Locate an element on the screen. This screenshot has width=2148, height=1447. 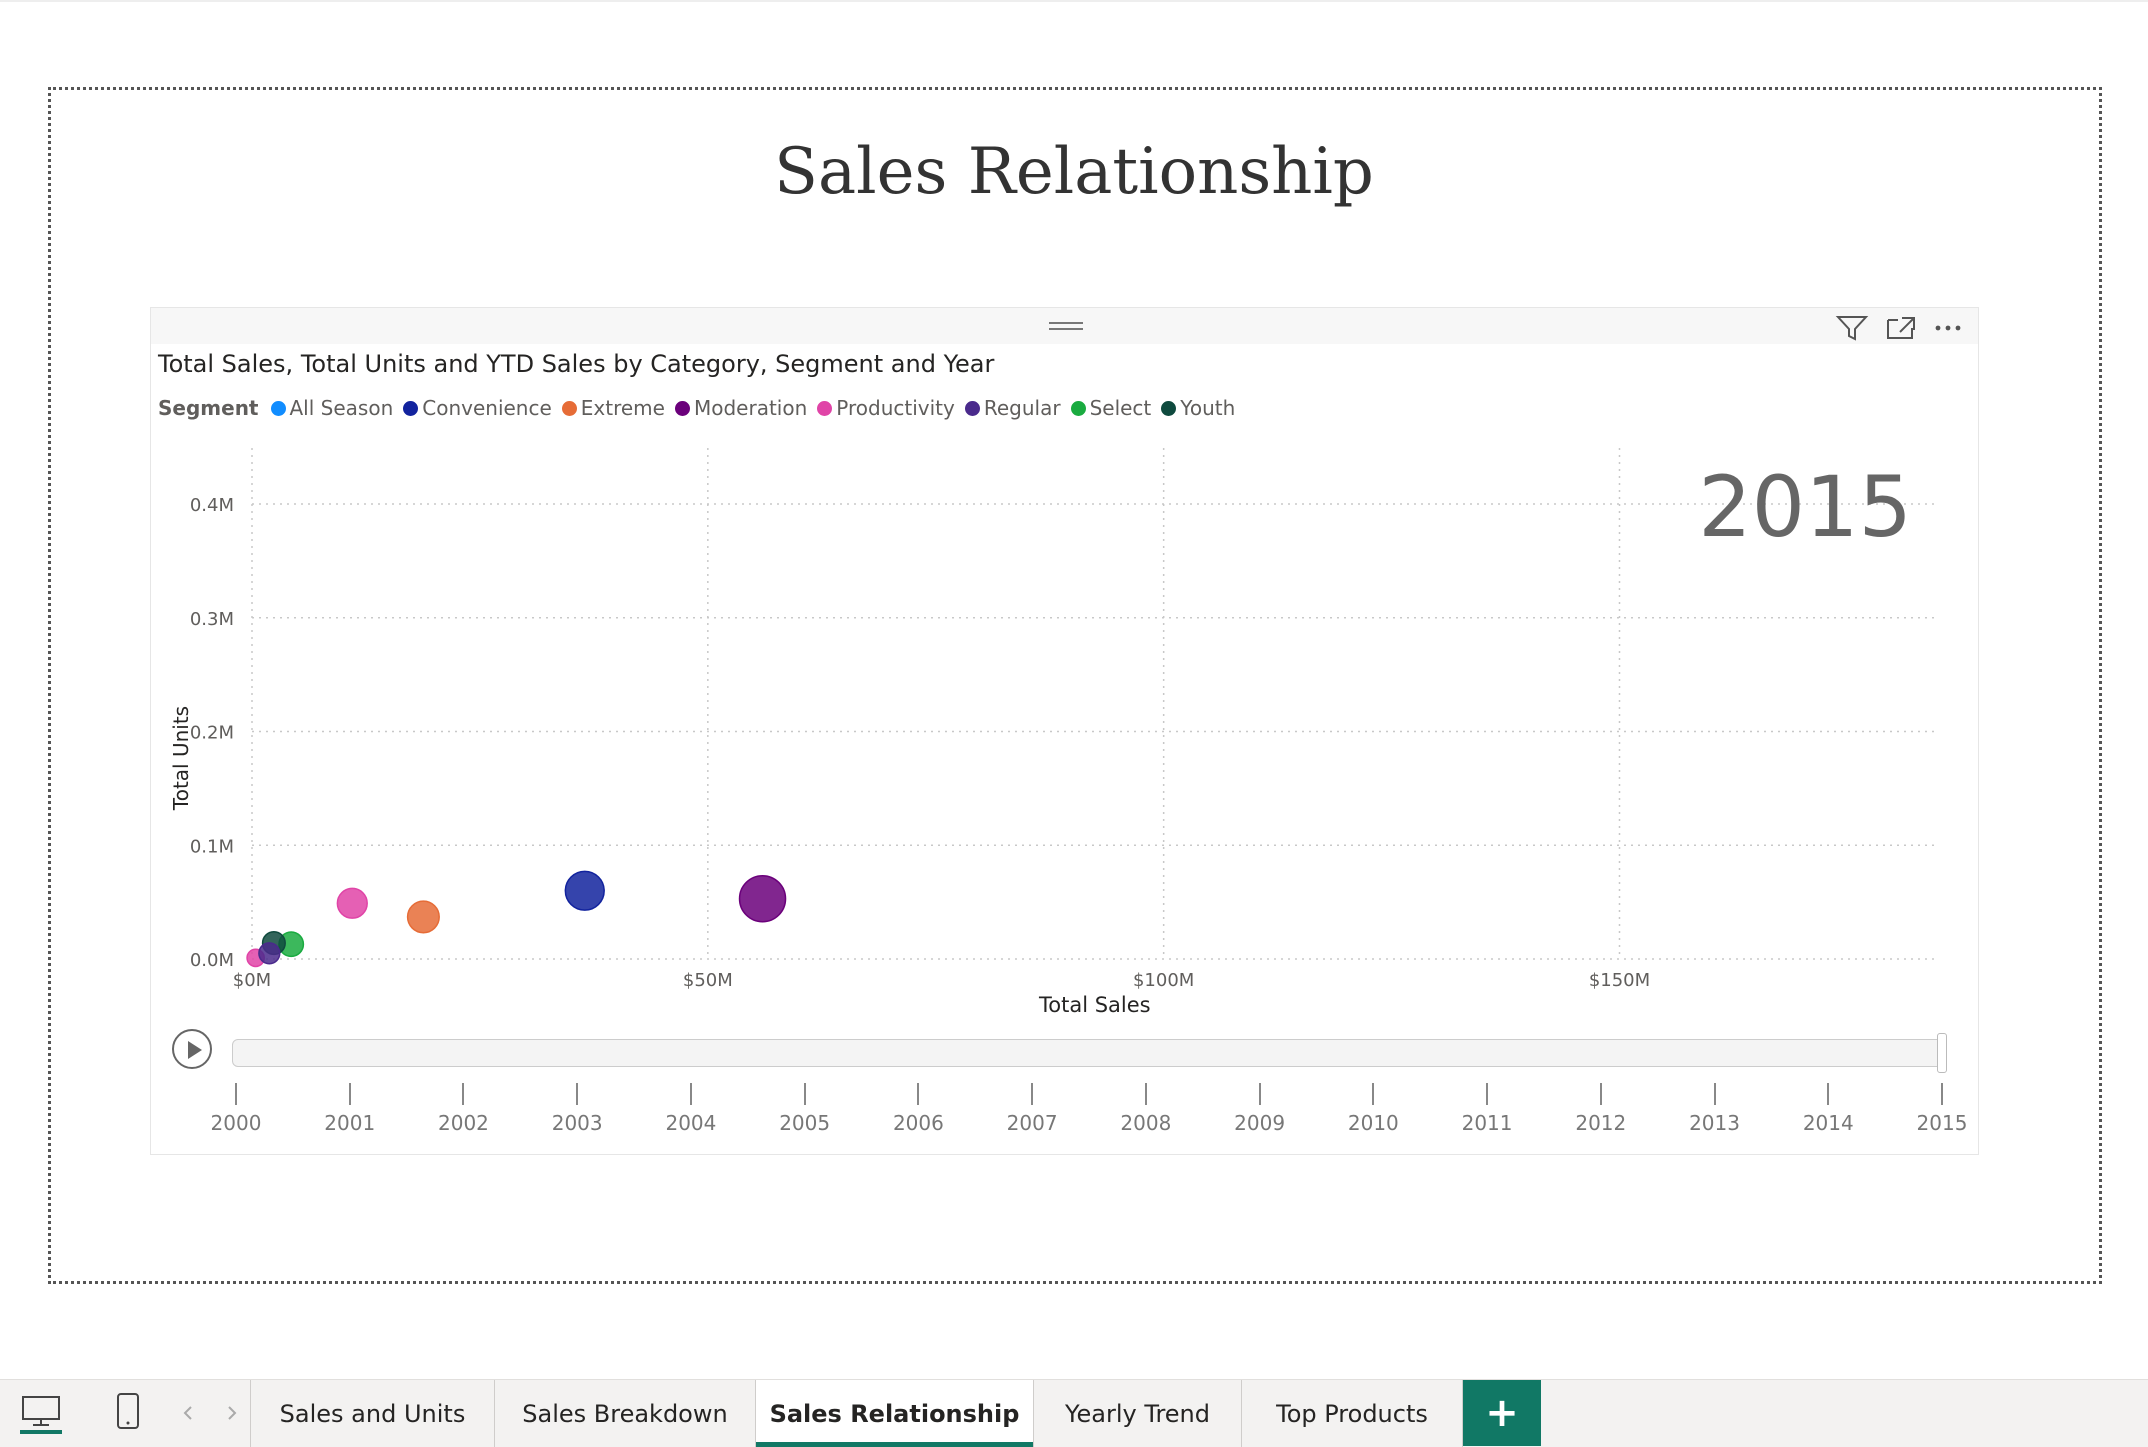
play-axis-year-2003: 2003 is located at coordinates (577, 1123).